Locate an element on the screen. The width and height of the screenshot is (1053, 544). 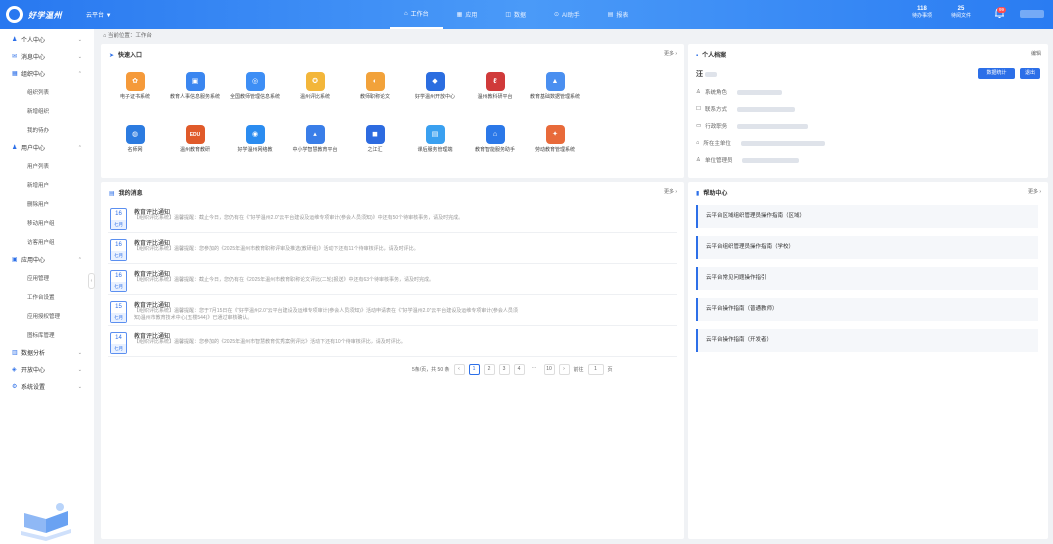
rocket-icon: ➤ is located at coordinates (112, 56).